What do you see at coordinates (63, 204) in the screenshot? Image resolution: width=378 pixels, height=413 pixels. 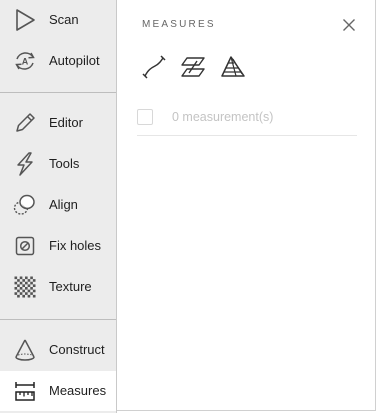 I see `sidebar-item-label: Align` at bounding box center [63, 204].